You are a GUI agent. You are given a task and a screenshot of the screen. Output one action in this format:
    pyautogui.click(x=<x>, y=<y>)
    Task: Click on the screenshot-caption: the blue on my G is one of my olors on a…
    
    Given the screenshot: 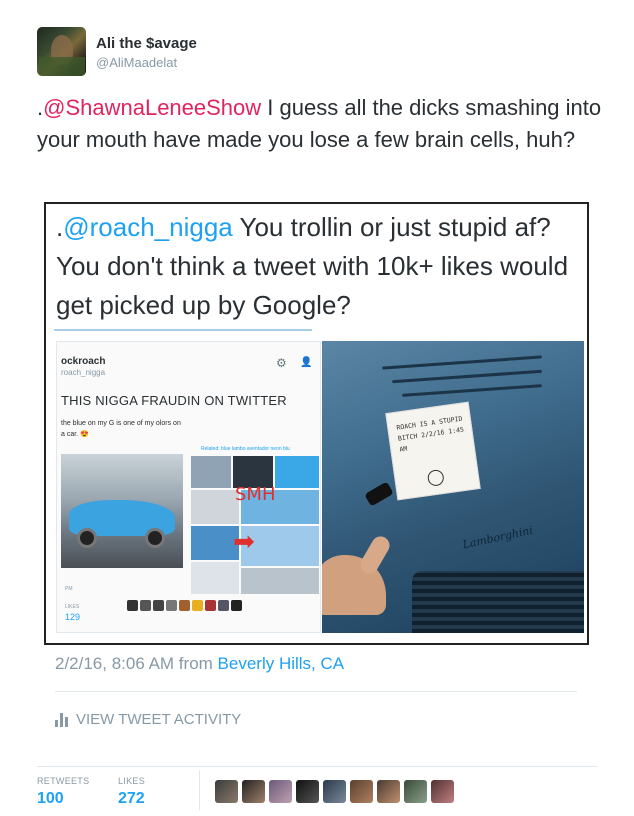 What is the action you would take?
    pyautogui.click(x=121, y=429)
    